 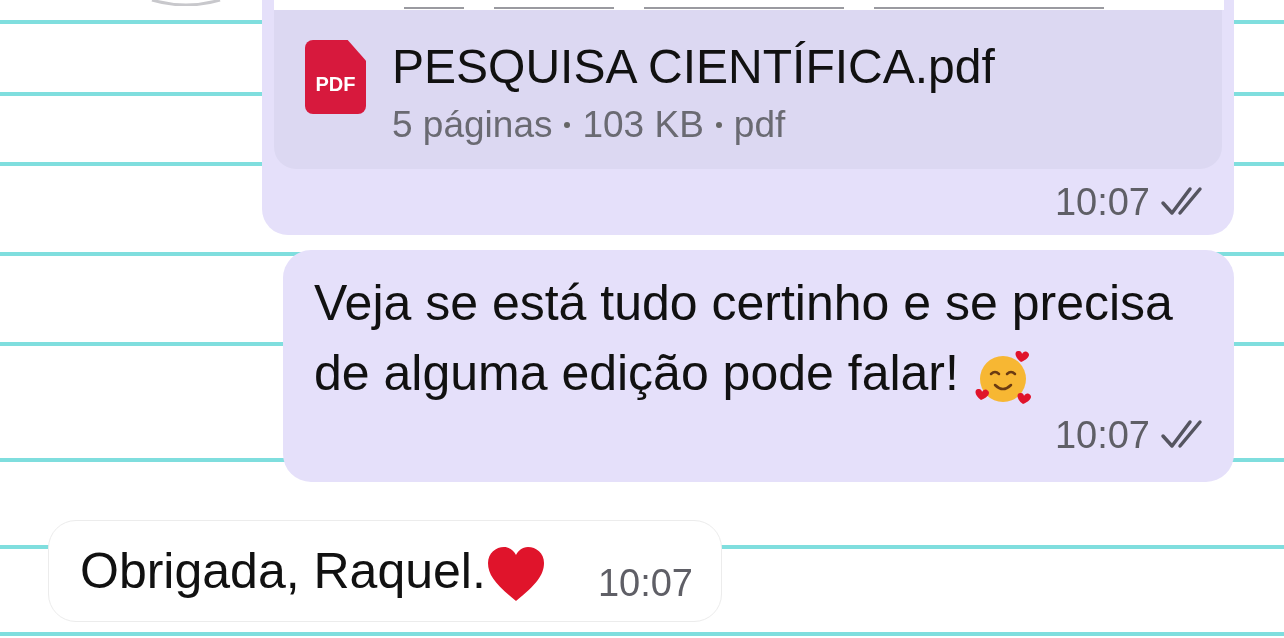 What do you see at coordinates (472, 124) in the screenshot?
I see `file-meta: 5 páginas` at bounding box center [472, 124].